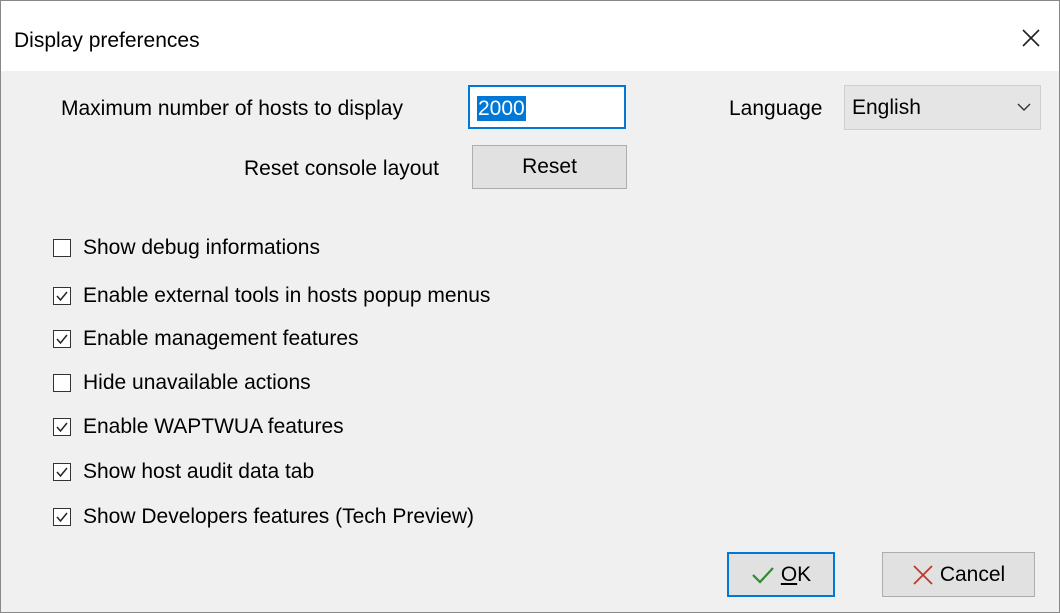  What do you see at coordinates (549, 167) in the screenshot?
I see `reset-button: Reset` at bounding box center [549, 167].